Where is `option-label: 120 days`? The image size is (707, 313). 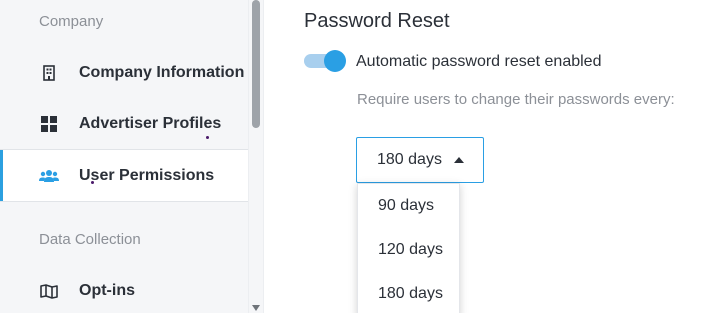
option-label: 120 days is located at coordinates (410, 249).